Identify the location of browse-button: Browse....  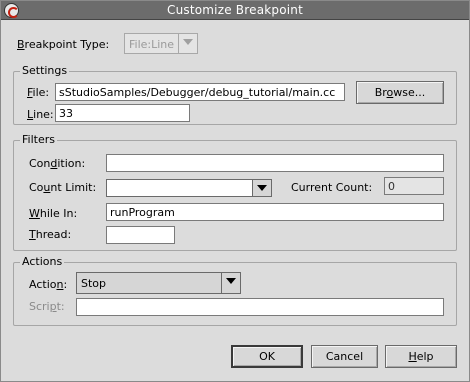
(400, 92).